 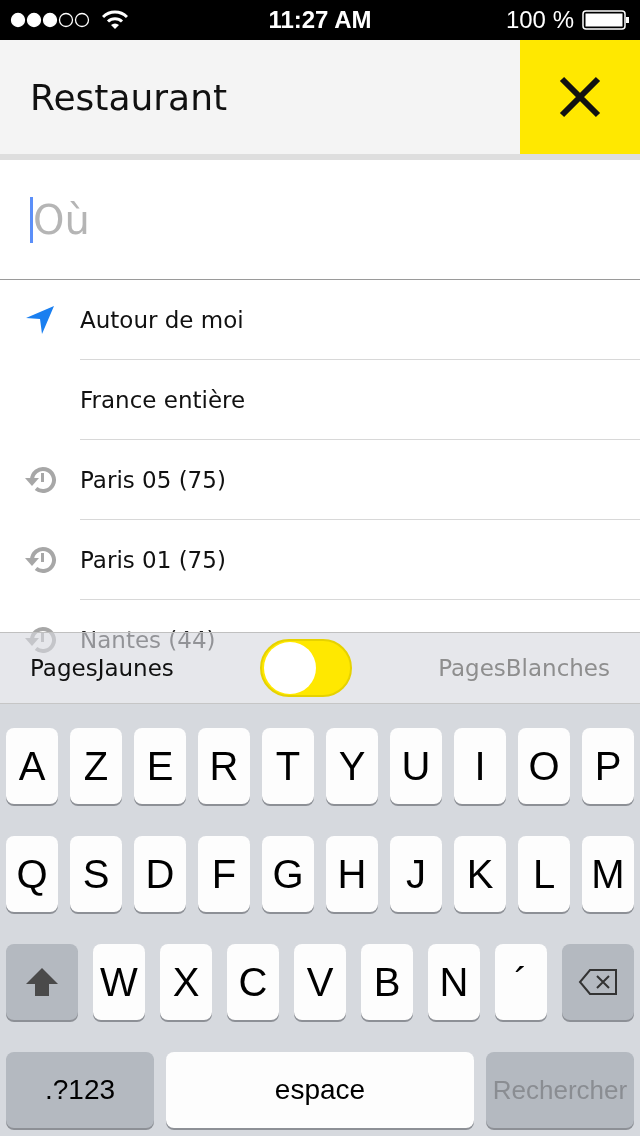 What do you see at coordinates (544, 874) in the screenshot?
I see `keyboard-key: L` at bounding box center [544, 874].